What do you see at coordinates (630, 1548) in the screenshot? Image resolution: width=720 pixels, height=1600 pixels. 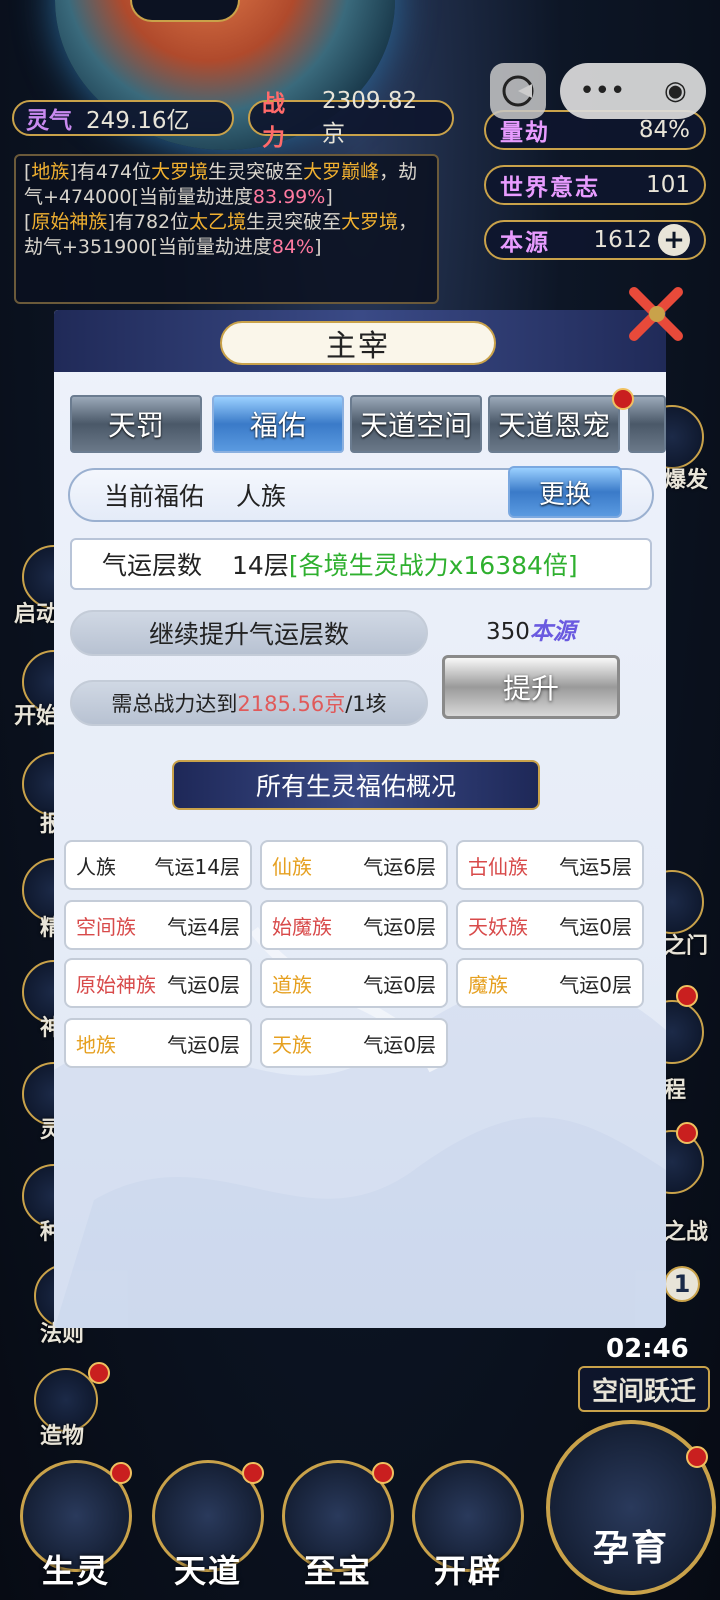 I see `nav-label: 孕育` at bounding box center [630, 1548].